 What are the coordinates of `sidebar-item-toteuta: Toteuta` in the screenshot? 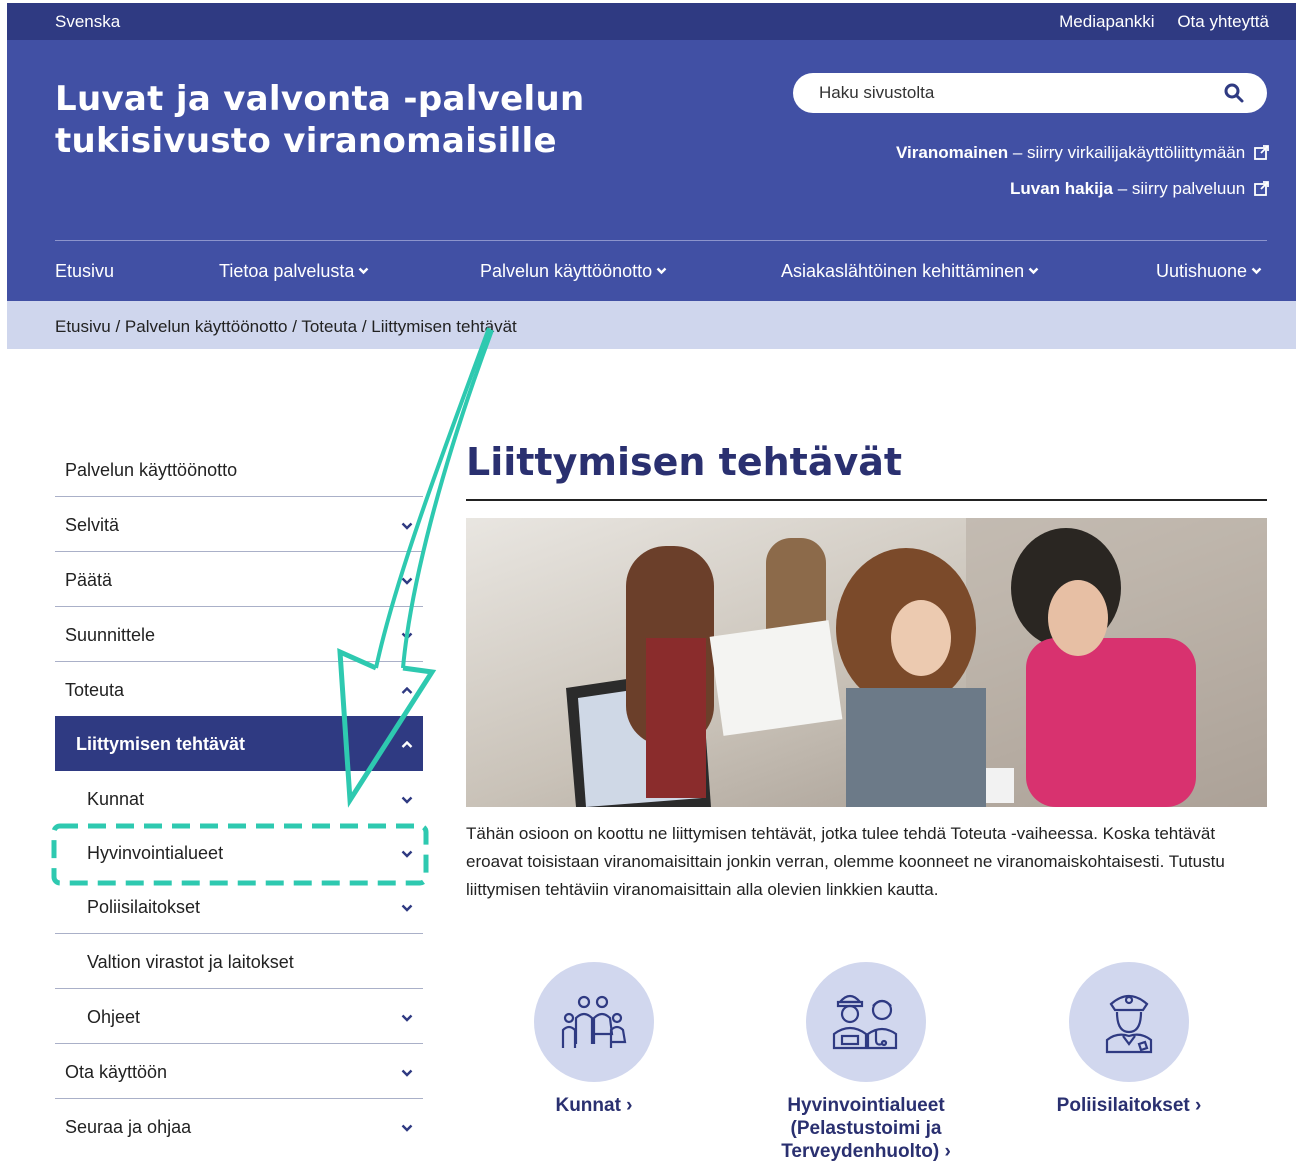 It's located at (239, 689).